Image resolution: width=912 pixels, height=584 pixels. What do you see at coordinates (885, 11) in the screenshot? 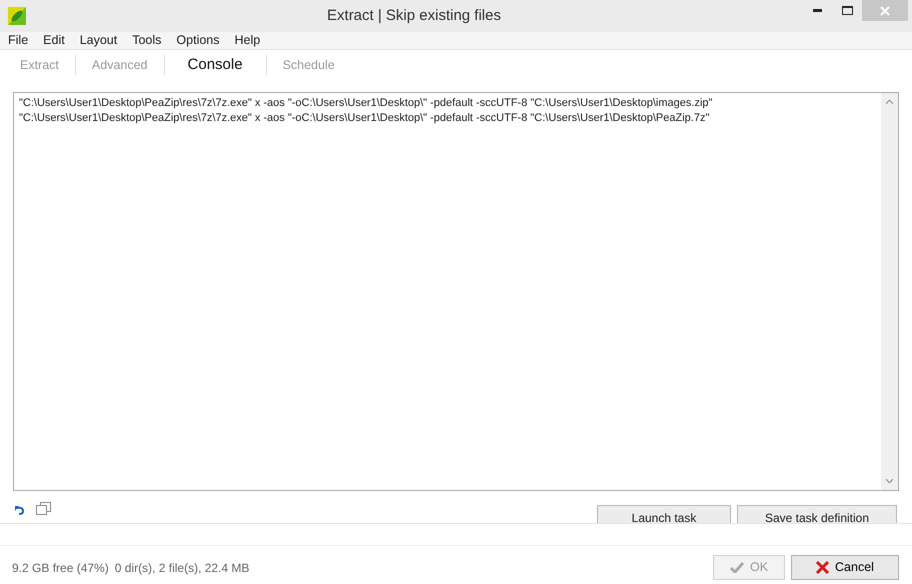
I see `close-icon` at bounding box center [885, 11].